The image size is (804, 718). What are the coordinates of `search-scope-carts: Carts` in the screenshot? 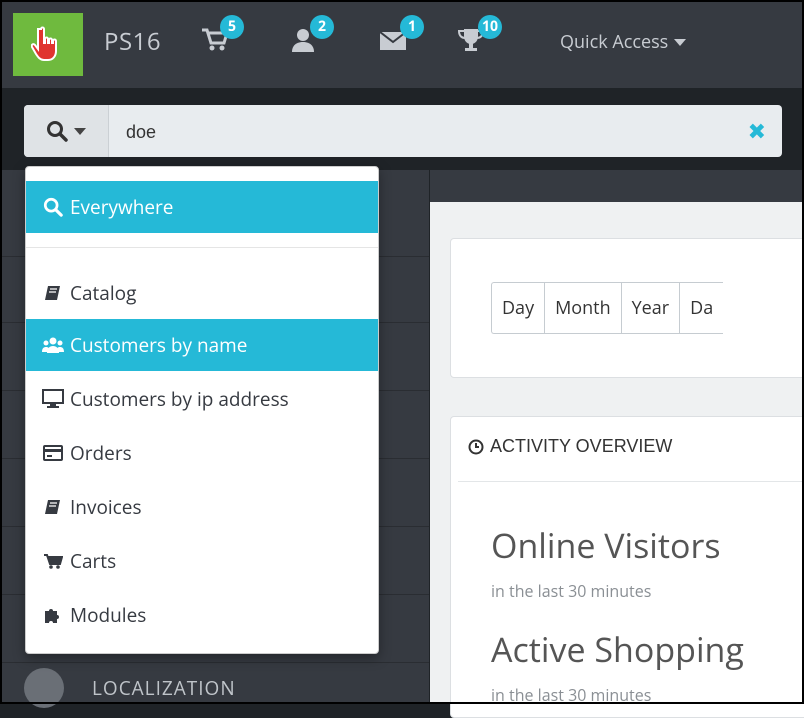 It's located at (202, 561).